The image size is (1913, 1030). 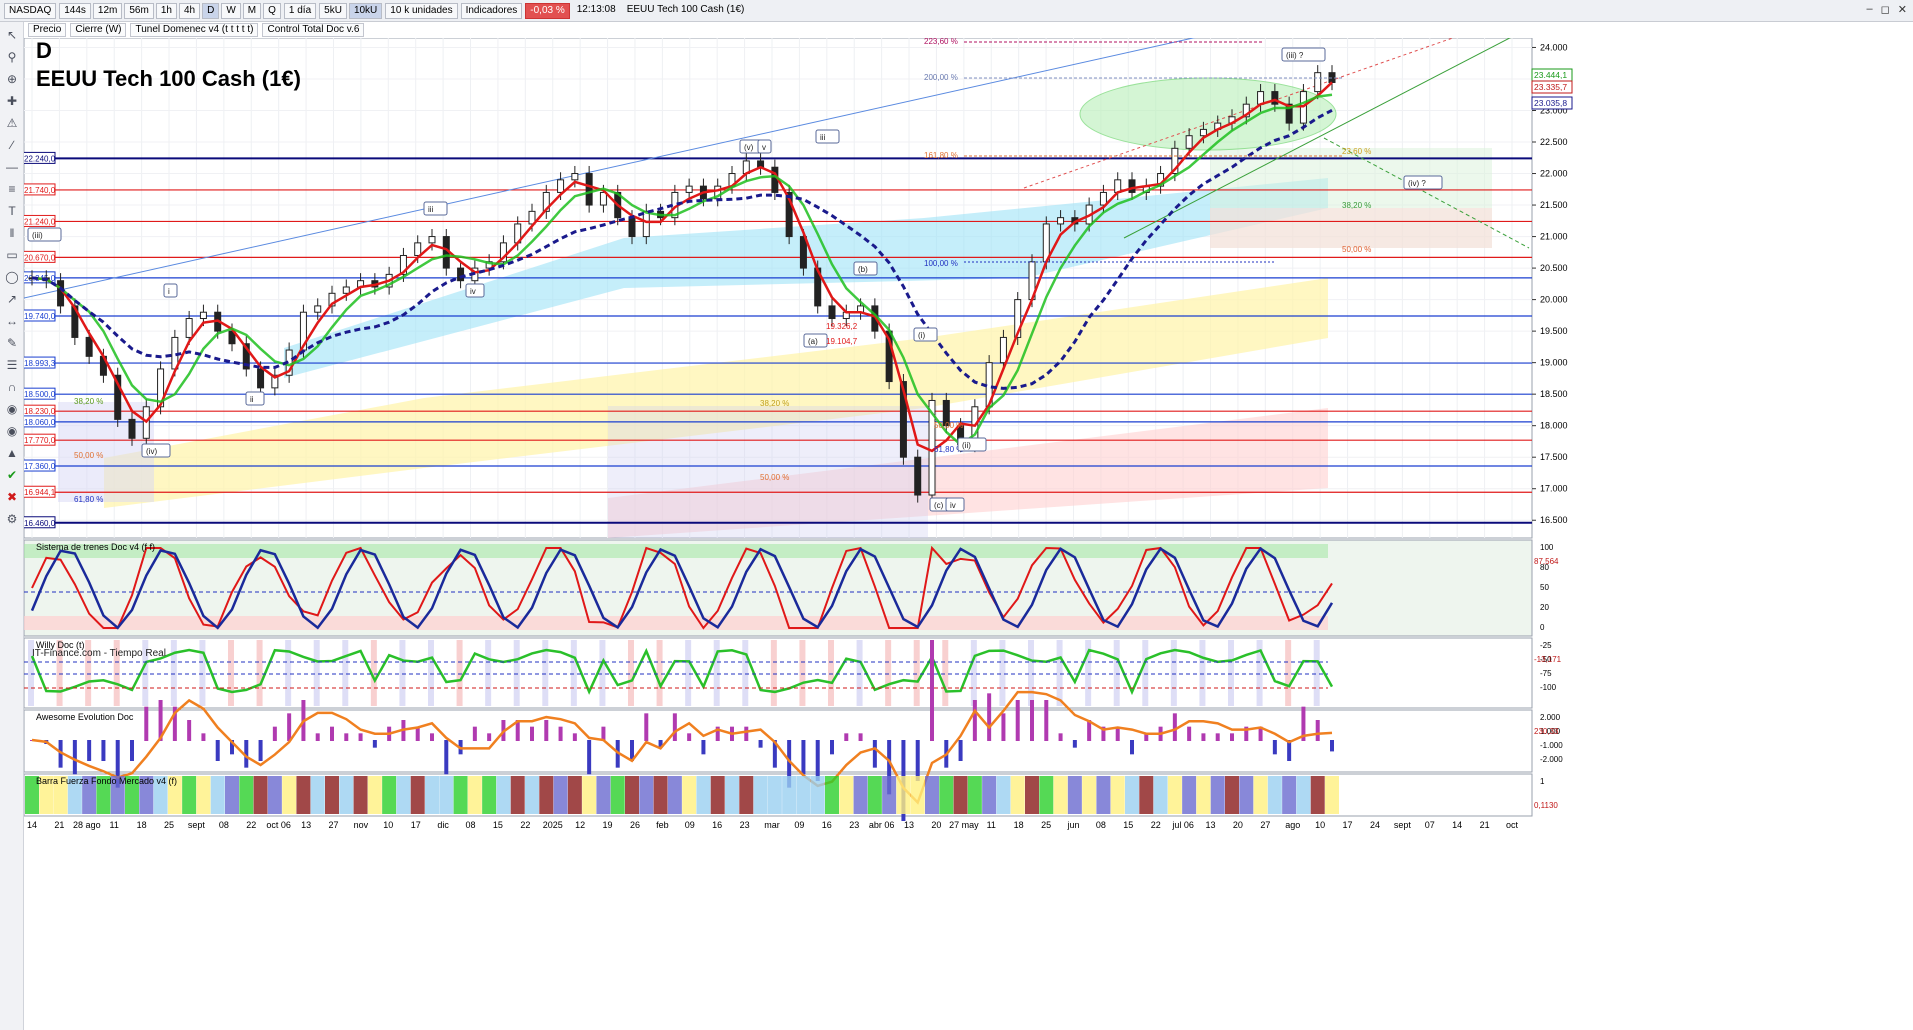 I want to click on timeframe-d: D, so click(x=211, y=10).